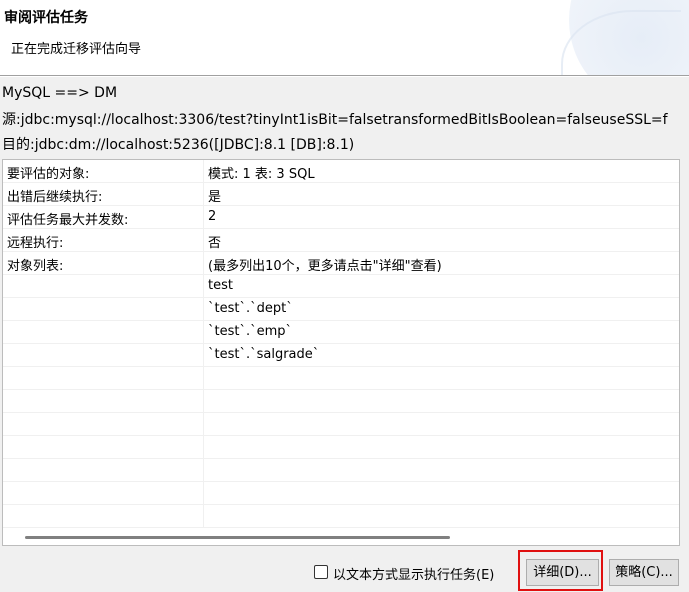  Describe the element at coordinates (46, 18) in the screenshot. I see `page-title: 审阅评估任务` at that location.